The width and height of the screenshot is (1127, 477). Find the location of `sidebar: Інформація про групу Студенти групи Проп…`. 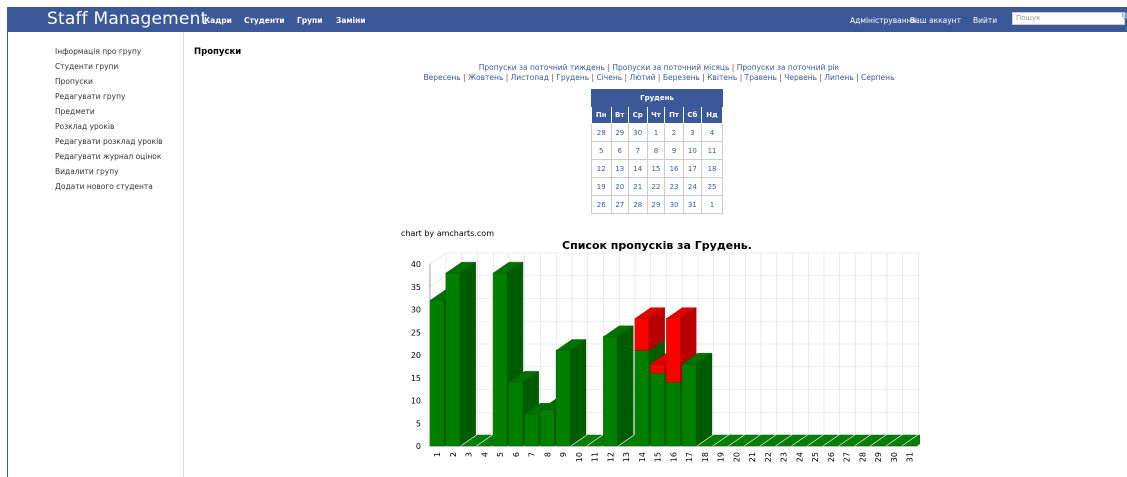

sidebar: Інформація про групу Студенти групи Проп… is located at coordinates (109, 122).